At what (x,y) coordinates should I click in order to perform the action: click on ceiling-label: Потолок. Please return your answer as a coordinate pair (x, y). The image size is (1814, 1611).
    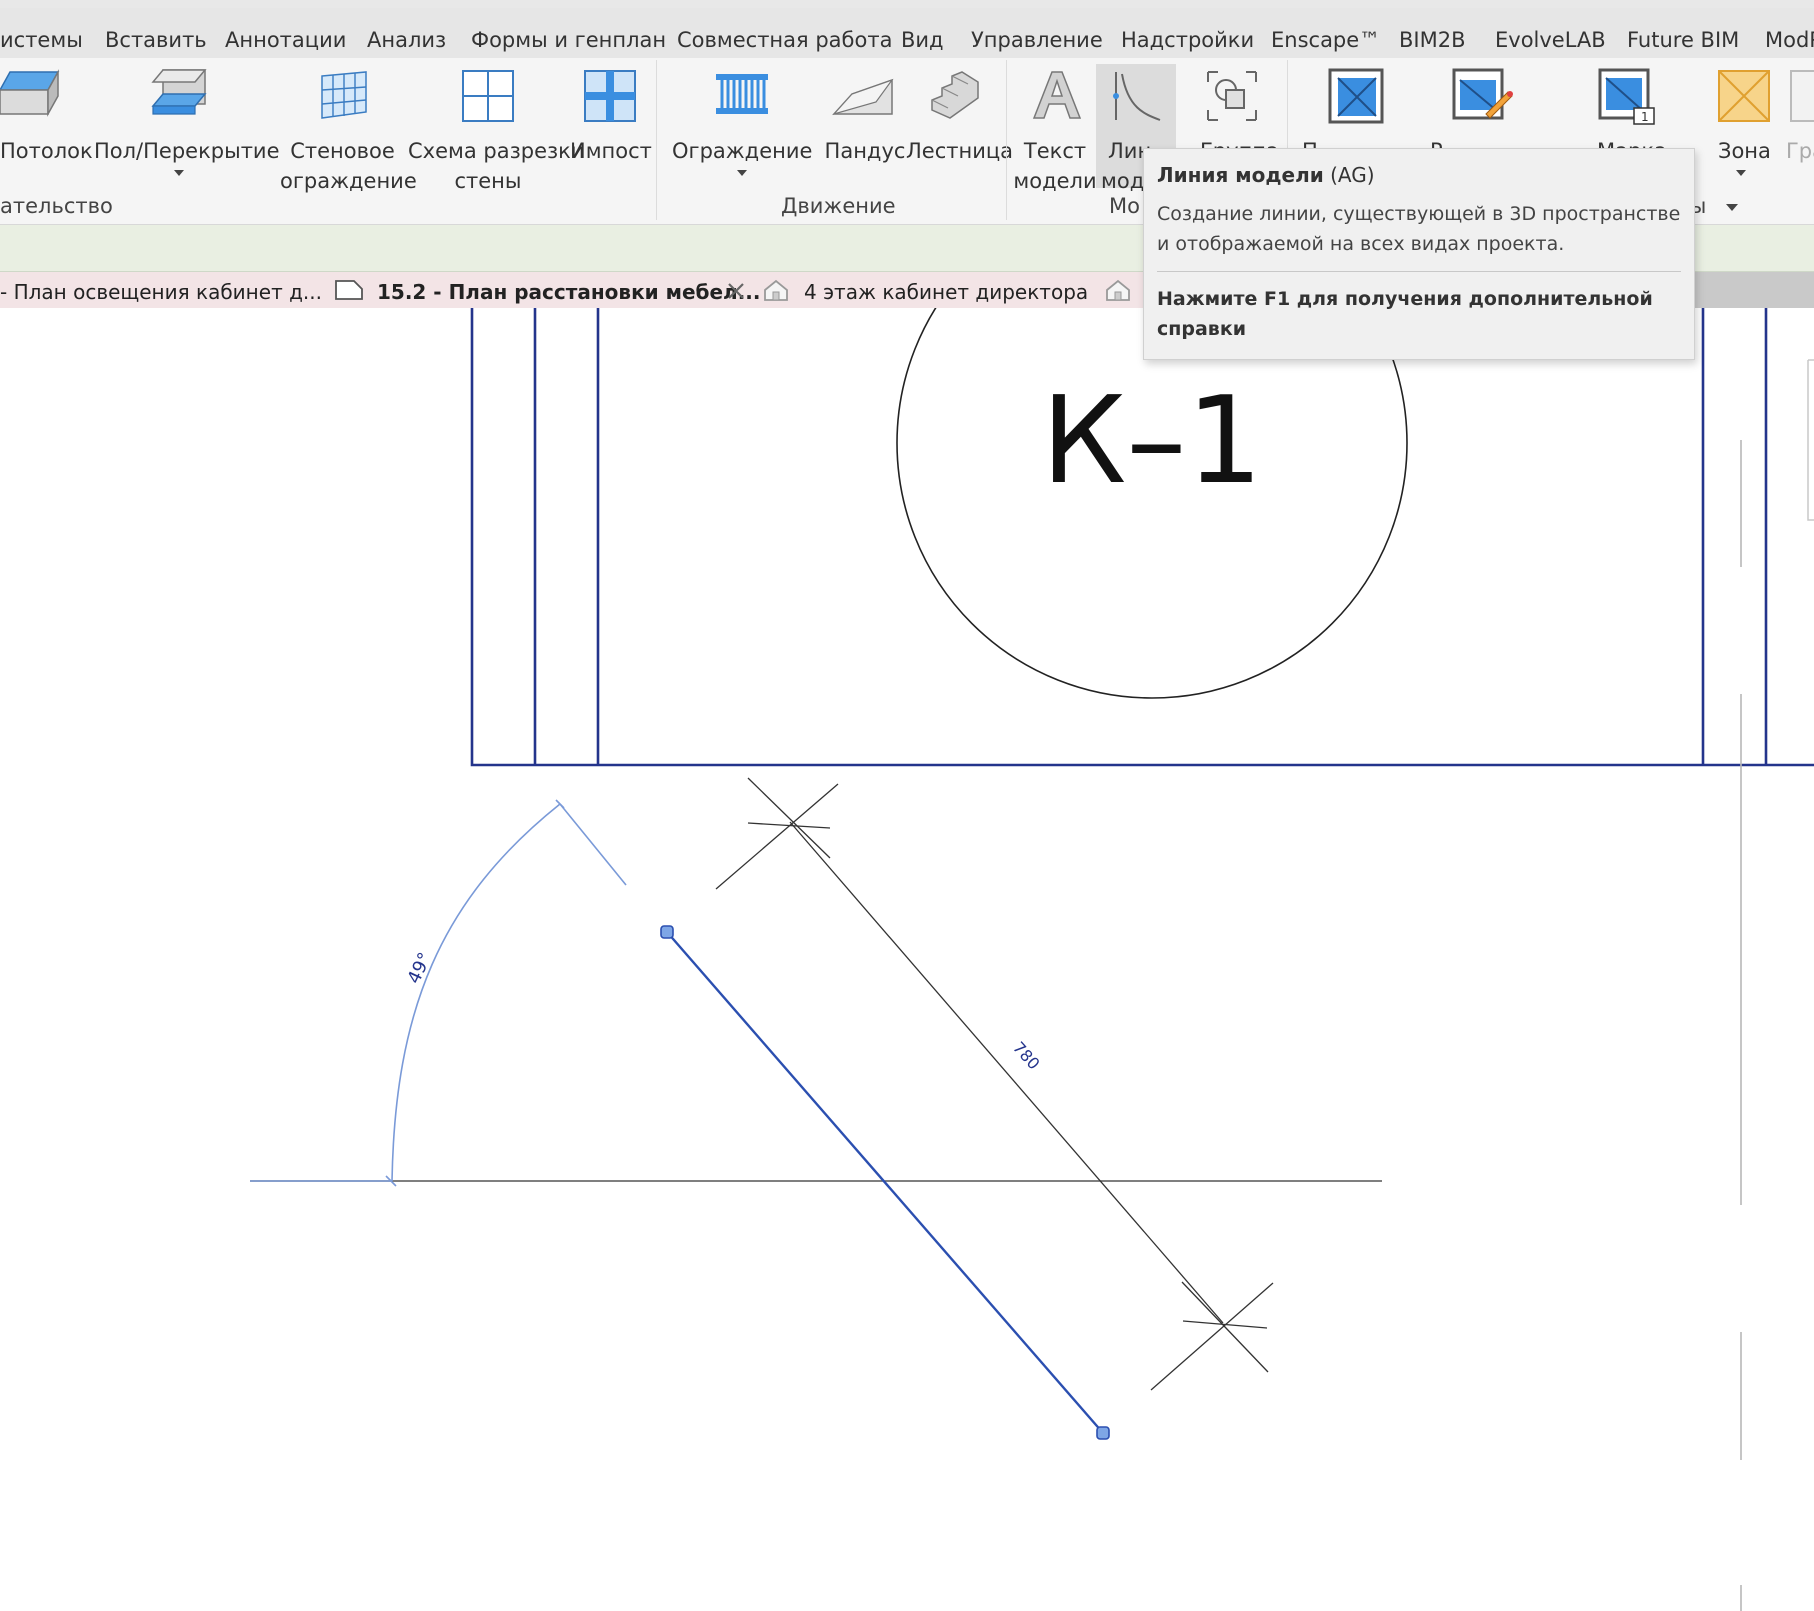
    Looking at the image, I should click on (46, 151).